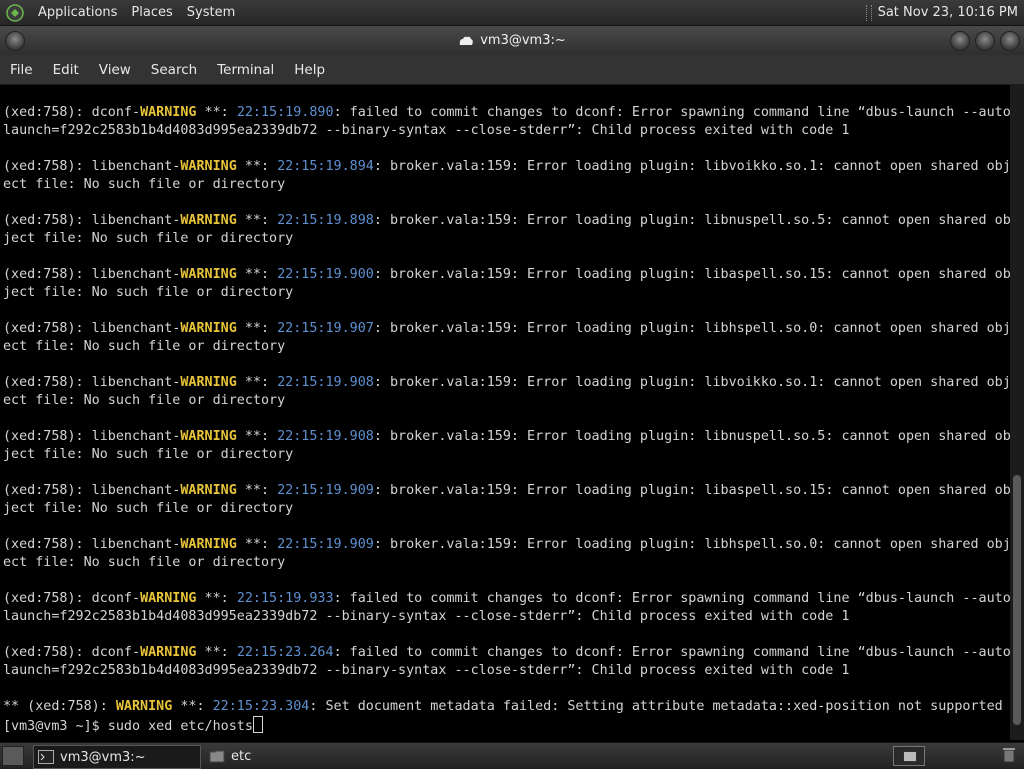  I want to click on timestamp: 22:15:23.264, so click(285, 652).